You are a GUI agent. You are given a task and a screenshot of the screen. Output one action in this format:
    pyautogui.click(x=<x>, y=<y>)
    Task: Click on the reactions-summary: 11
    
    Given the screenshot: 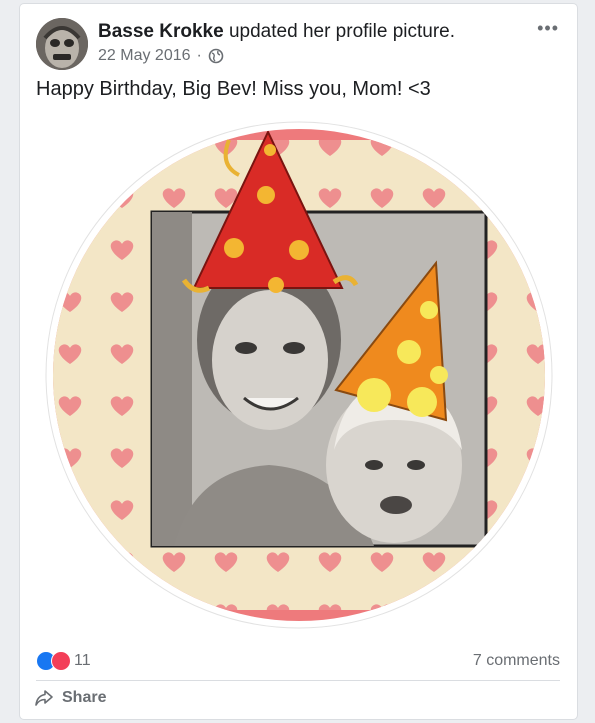 What is the action you would take?
    pyautogui.click(x=63, y=661)
    